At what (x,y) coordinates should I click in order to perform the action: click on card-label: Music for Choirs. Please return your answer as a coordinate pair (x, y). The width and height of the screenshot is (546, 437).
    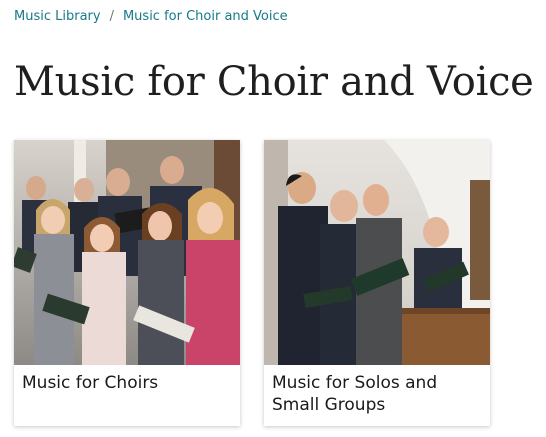
    Looking at the image, I should click on (90, 383).